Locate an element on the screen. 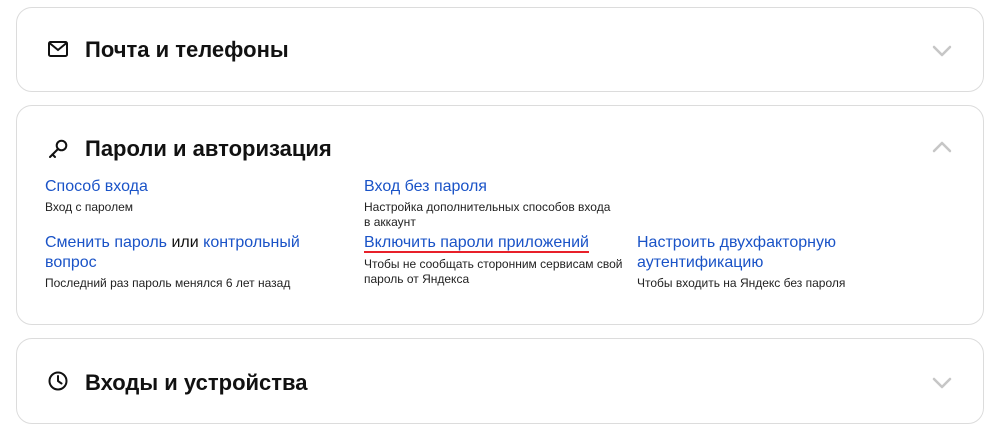 Image resolution: width=1000 pixels, height=433 pixels. two-factor-link: Настроить двухфакторную is located at coordinates (736, 242).